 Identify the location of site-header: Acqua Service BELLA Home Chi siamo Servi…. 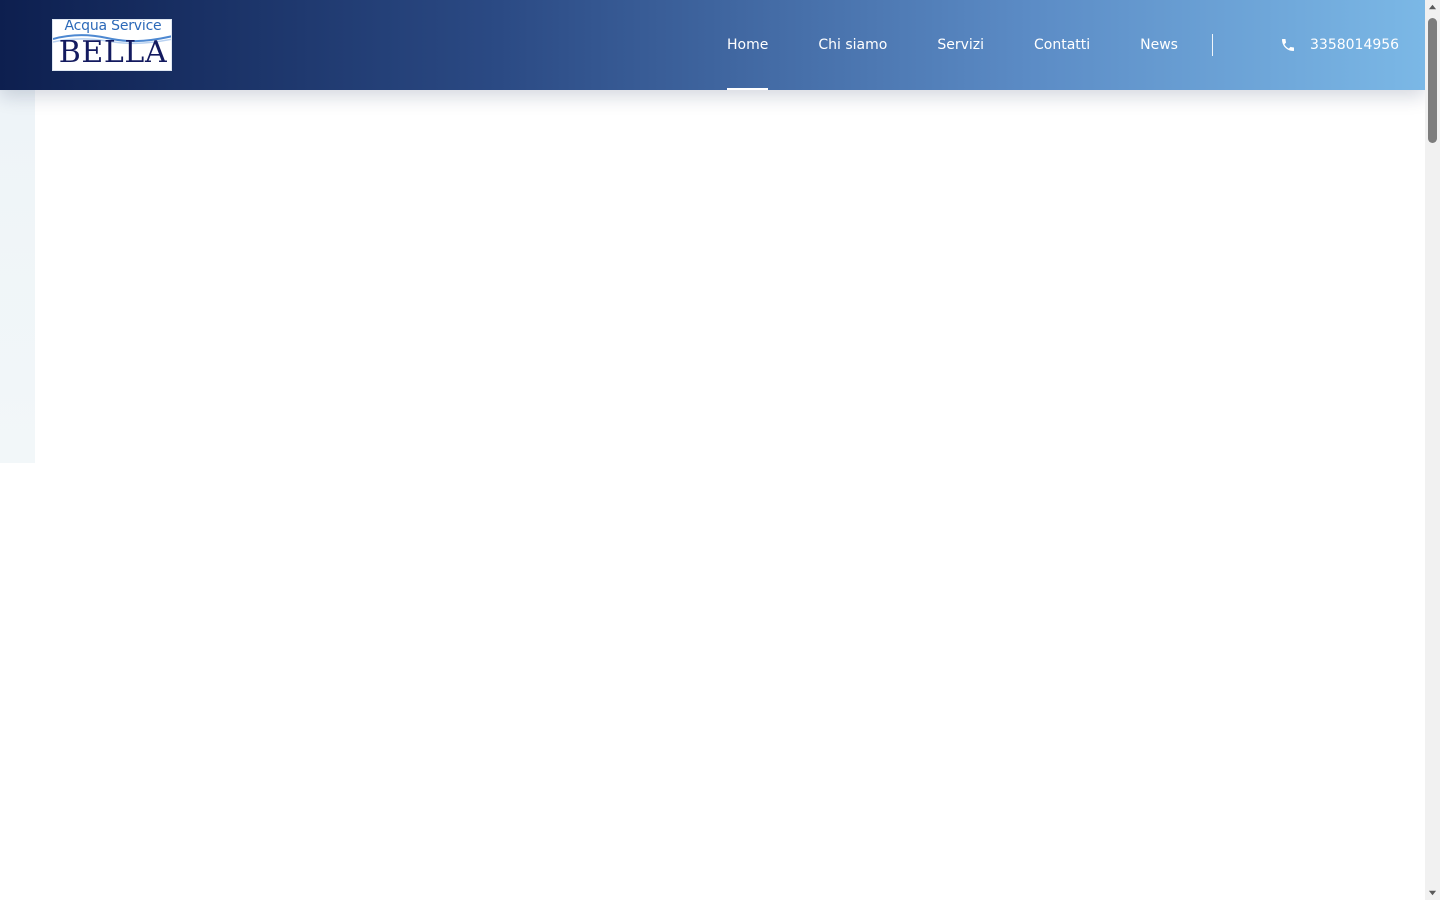
(712, 45).